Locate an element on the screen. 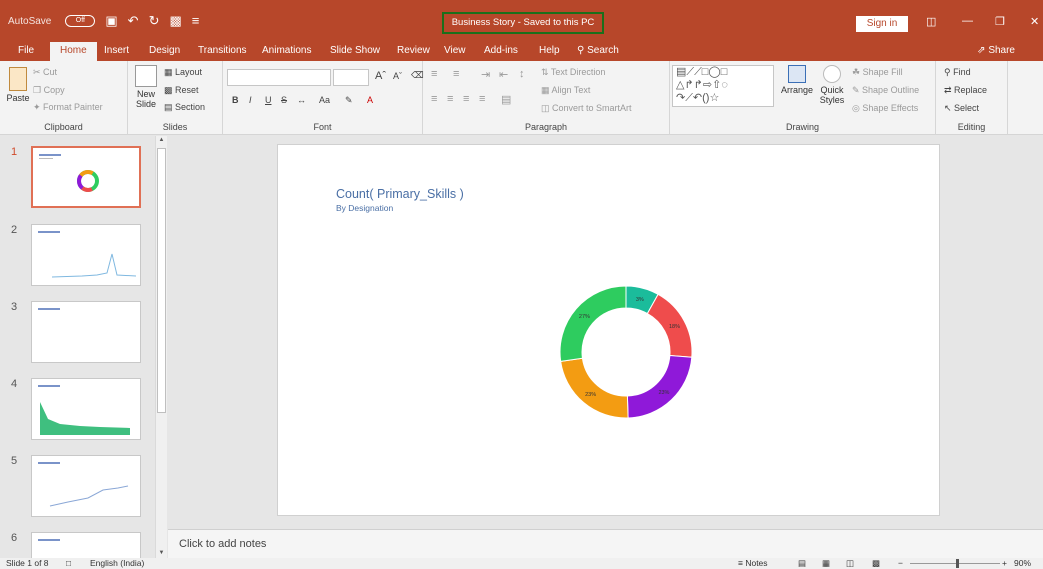 The width and height of the screenshot is (1043, 569). shape-fill-button: ☘ Shape Fill is located at coordinates (877, 72).